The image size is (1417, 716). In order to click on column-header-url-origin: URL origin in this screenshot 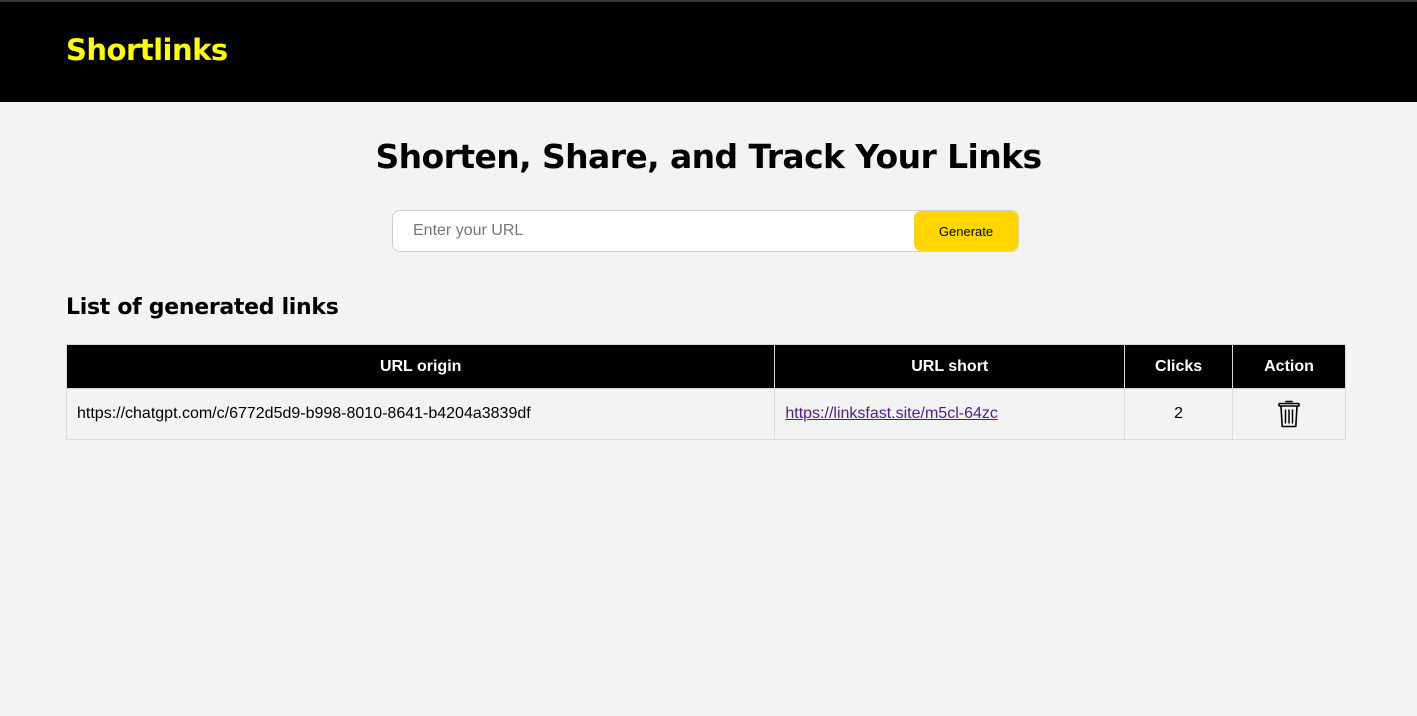, I will do `click(420, 366)`.